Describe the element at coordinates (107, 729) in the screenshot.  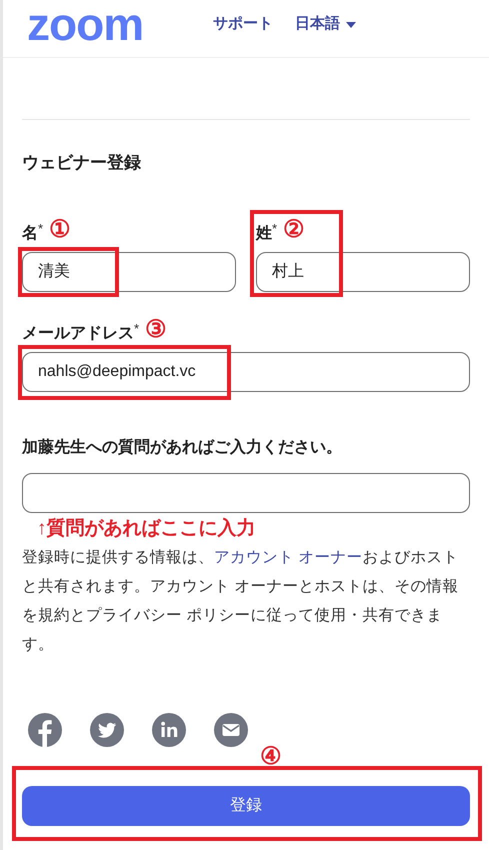
I see `bird-icon` at that location.